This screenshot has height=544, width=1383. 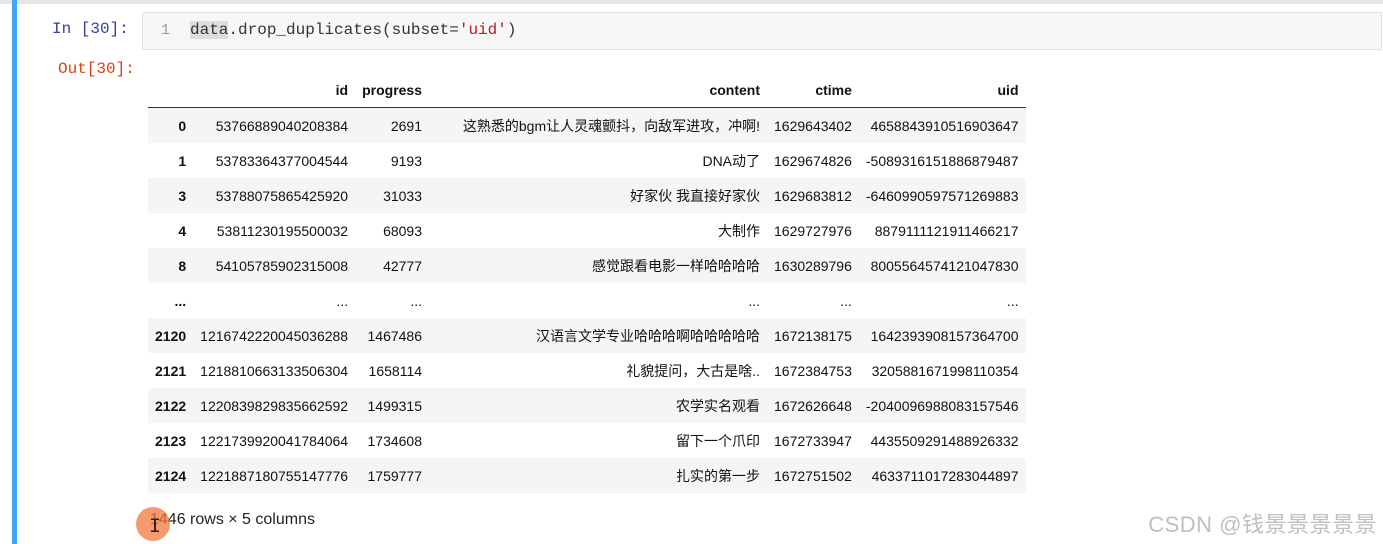 What do you see at coordinates (482, 30) in the screenshot?
I see `code-string: 'uid'` at bounding box center [482, 30].